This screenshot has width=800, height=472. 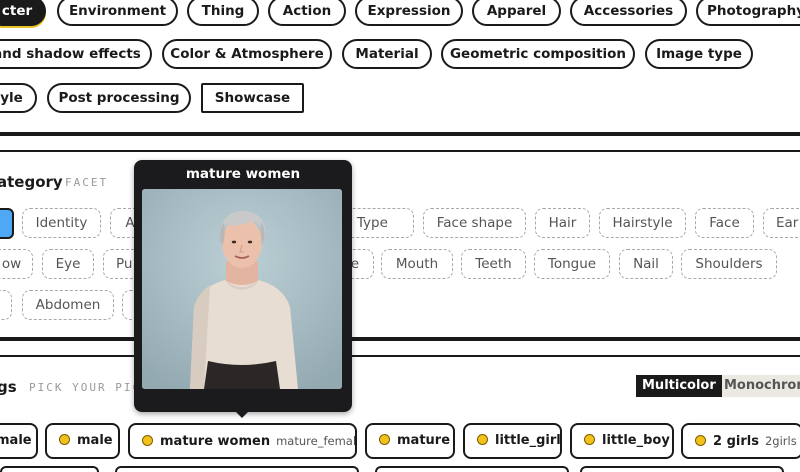 I want to click on tag-preview-popover: mature women, so click(x=243, y=289).